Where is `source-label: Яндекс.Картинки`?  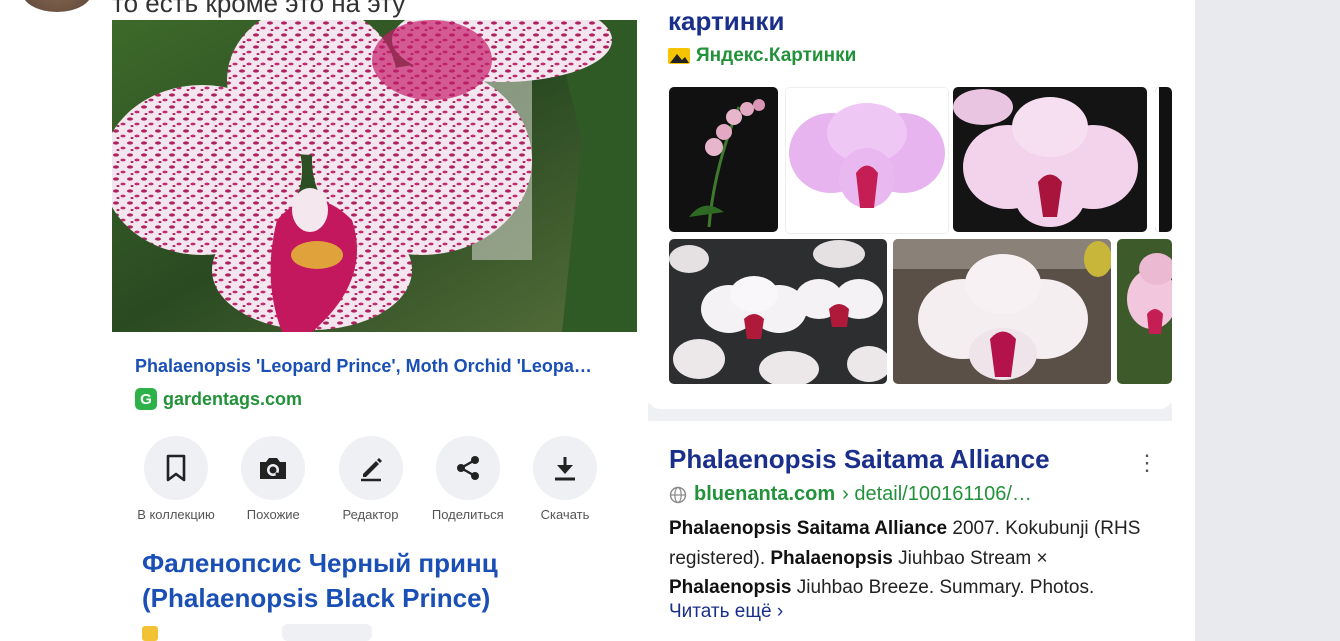 source-label: Яндекс.Картинки is located at coordinates (776, 55).